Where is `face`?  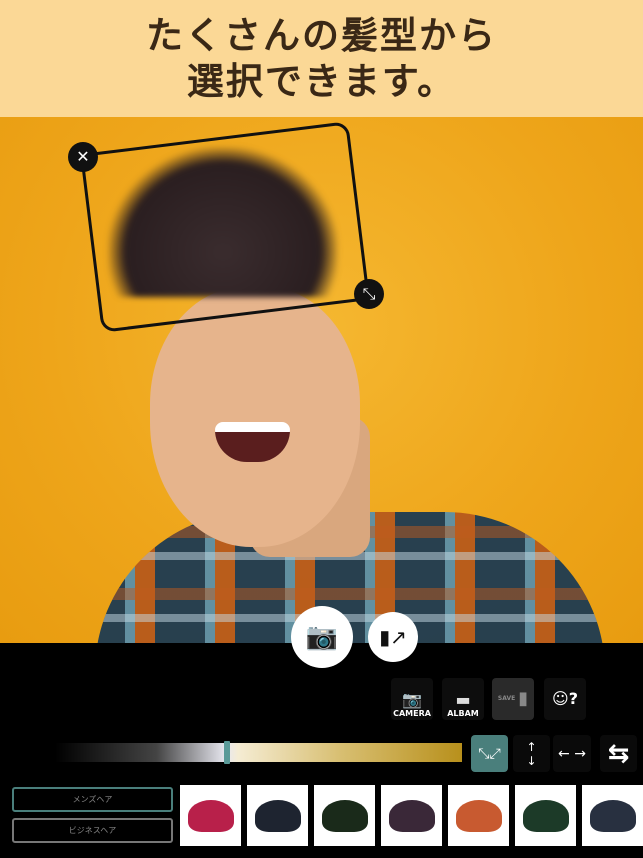 face is located at coordinates (255, 417).